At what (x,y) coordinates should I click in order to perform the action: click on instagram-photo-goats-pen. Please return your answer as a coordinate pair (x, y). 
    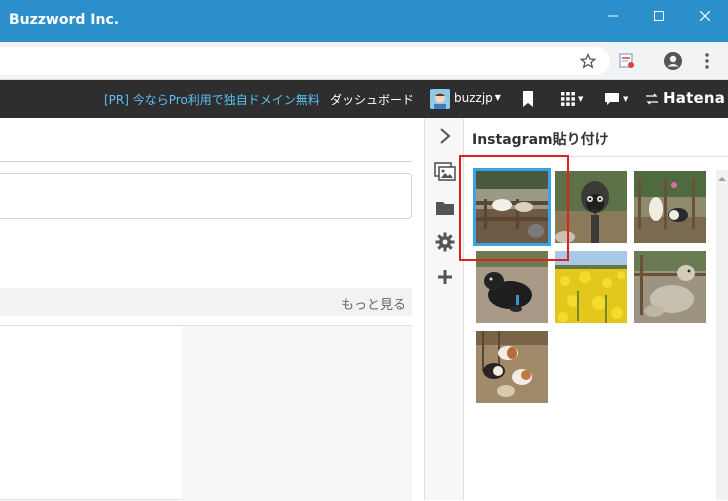
    Looking at the image, I should click on (670, 207).